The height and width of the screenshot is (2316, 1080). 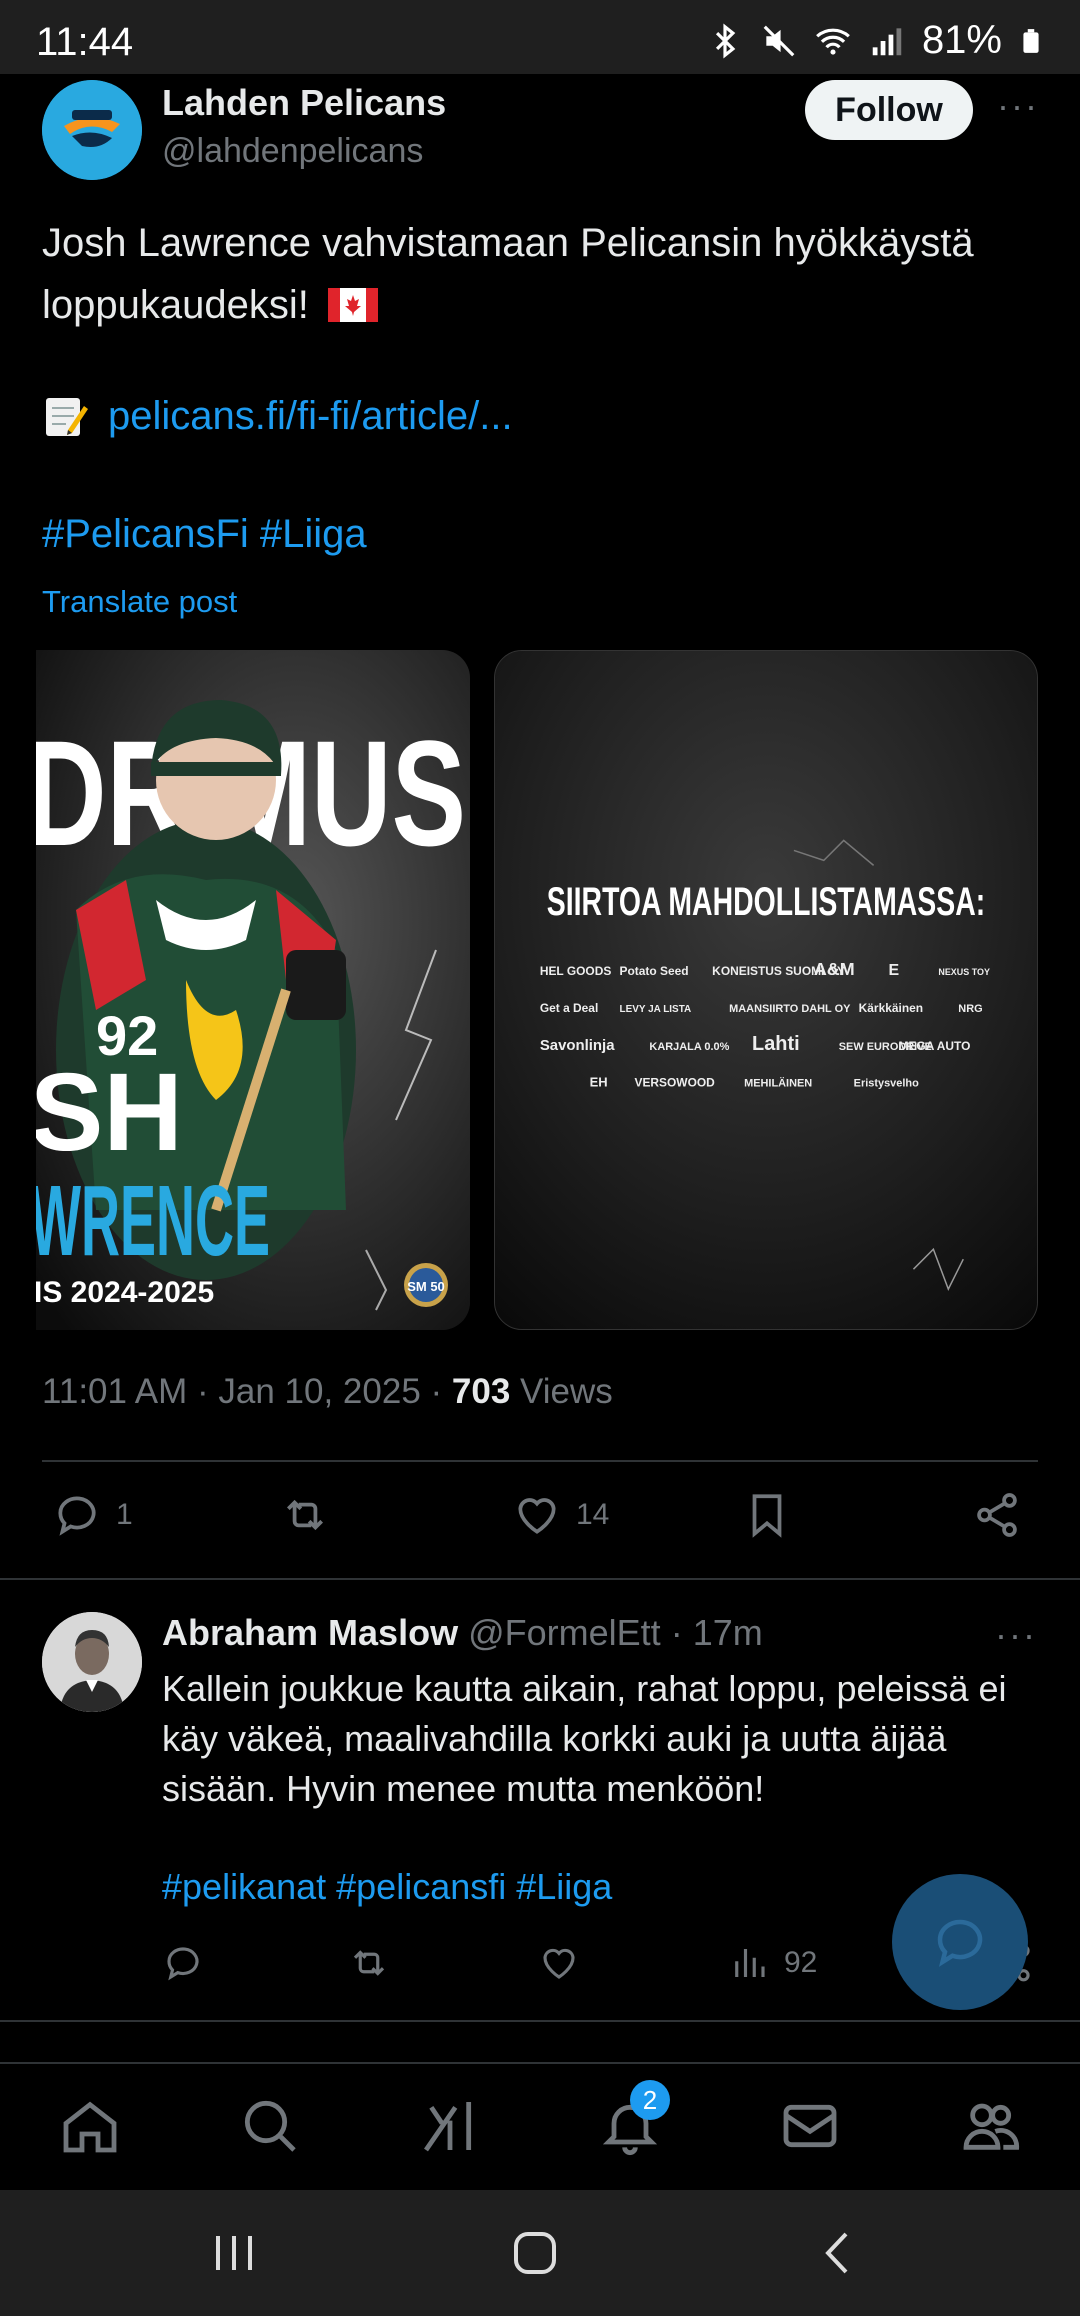 What do you see at coordinates (1031, 40) in the screenshot?
I see `battery-icon` at bounding box center [1031, 40].